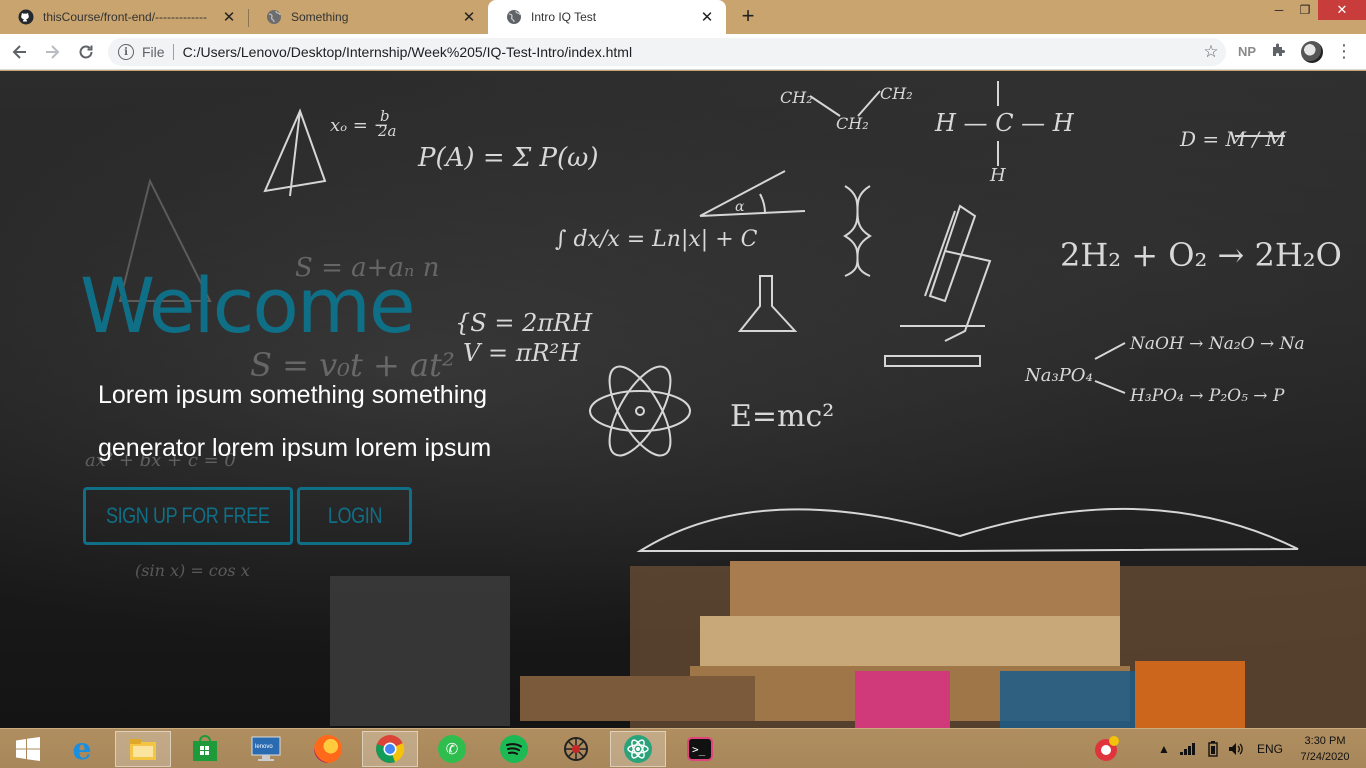  Describe the element at coordinates (1312, 52) in the screenshot. I see `profile-avatar` at that location.